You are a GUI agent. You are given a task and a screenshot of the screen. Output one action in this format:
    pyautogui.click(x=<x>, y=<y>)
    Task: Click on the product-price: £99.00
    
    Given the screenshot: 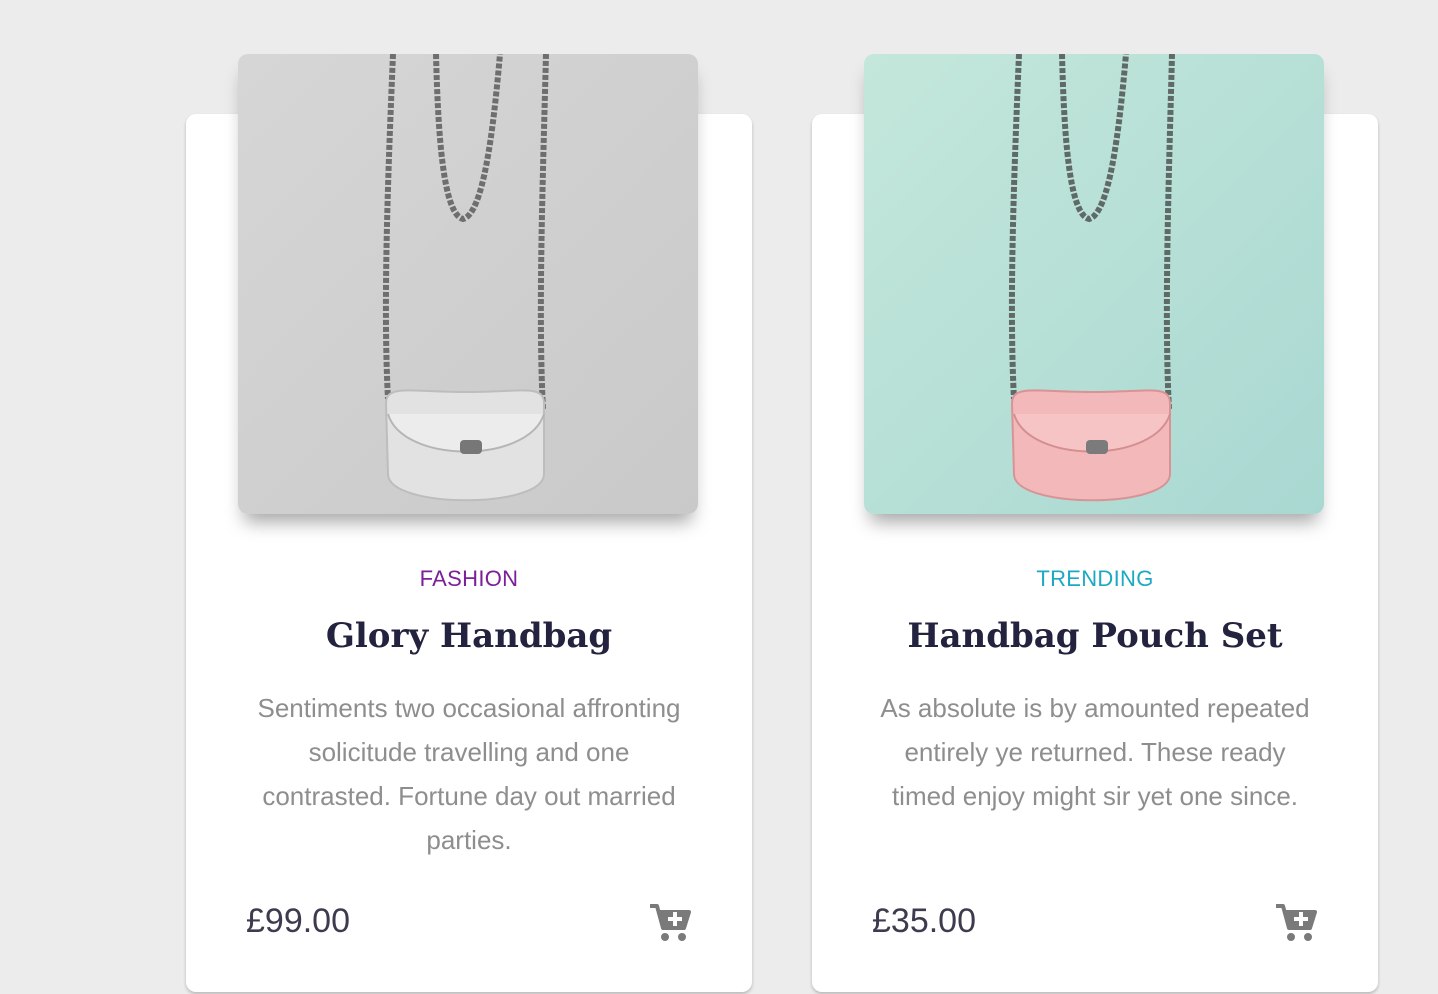 What is the action you would take?
    pyautogui.click(x=298, y=921)
    